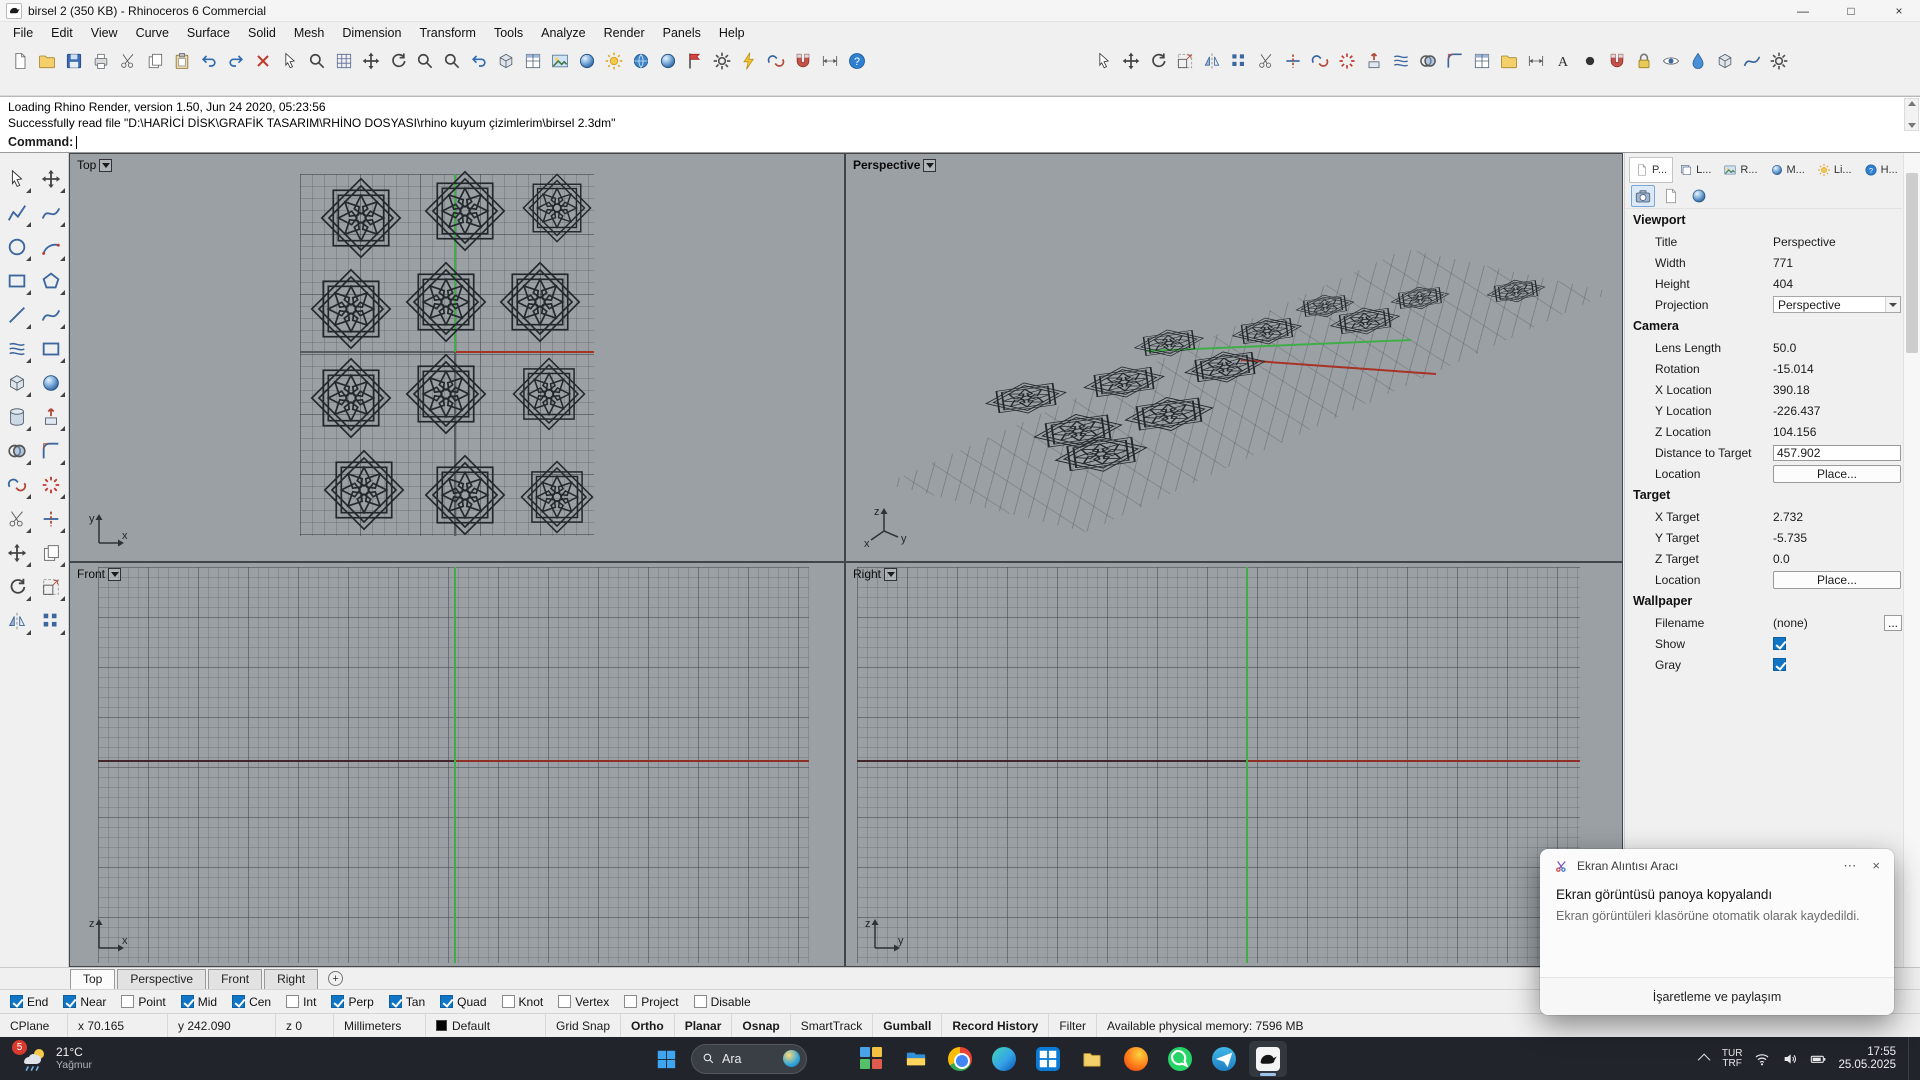  Describe the element at coordinates (17, 281) in the screenshot. I see `sidebar-icon-rectangle` at that location.